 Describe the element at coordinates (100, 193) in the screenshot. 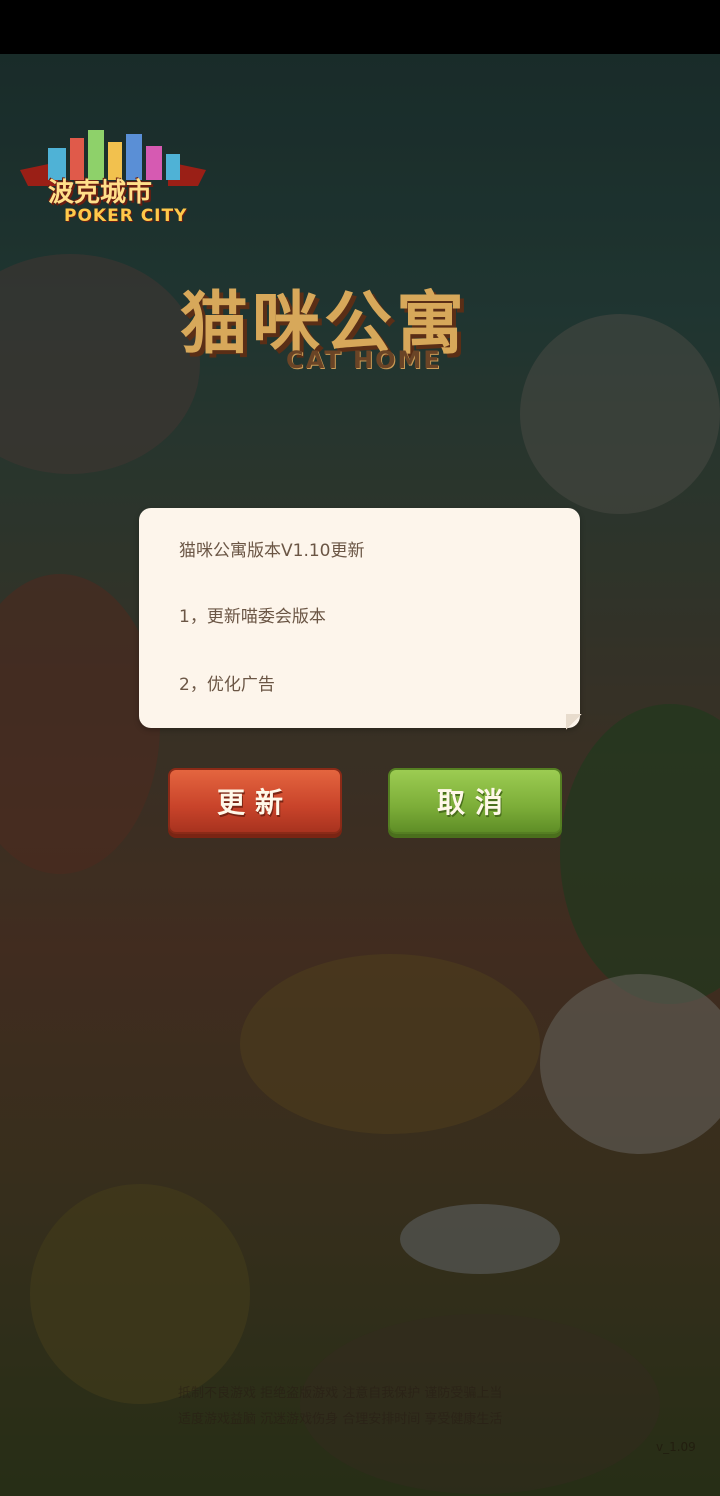

I see `publisher-logo-title: 波克城市` at that location.